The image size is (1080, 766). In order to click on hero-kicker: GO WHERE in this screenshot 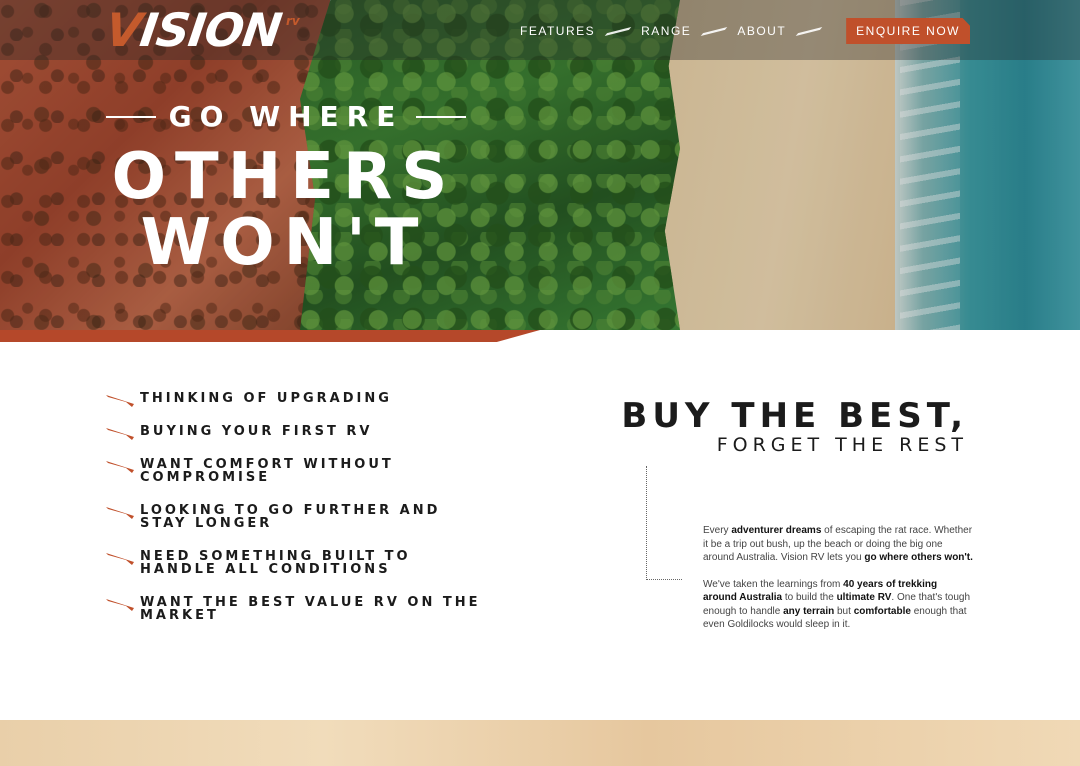, I will do `click(286, 116)`.